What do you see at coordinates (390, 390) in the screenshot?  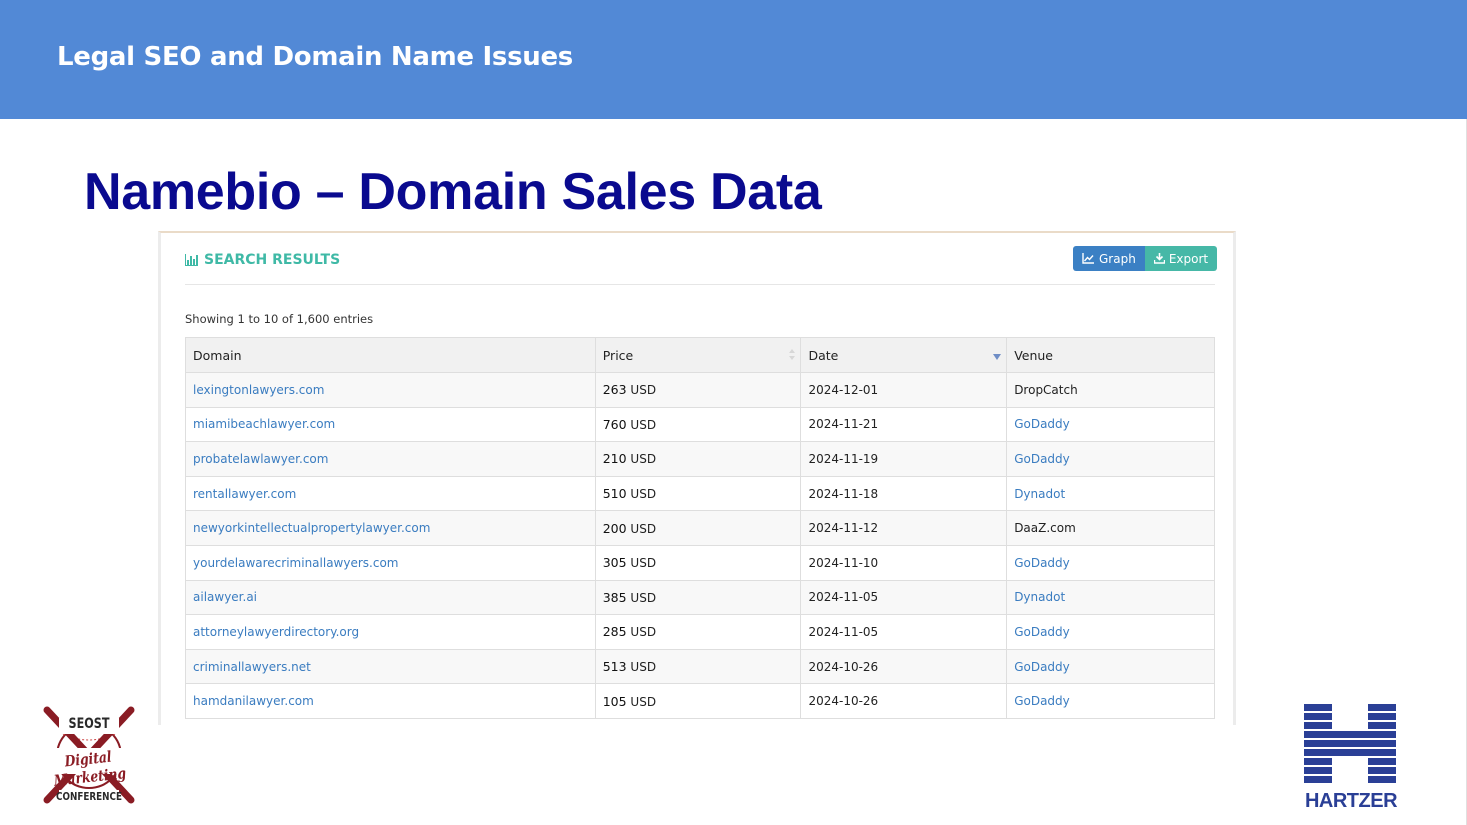 I see `domain-link: lexingtonlawyers.com` at bounding box center [390, 390].